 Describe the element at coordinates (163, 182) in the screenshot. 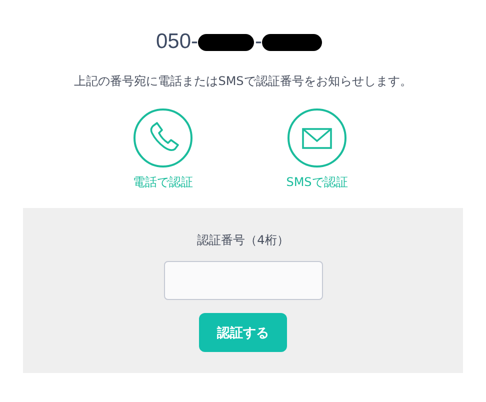

I see `verify-method-link: 電話で認証` at that location.